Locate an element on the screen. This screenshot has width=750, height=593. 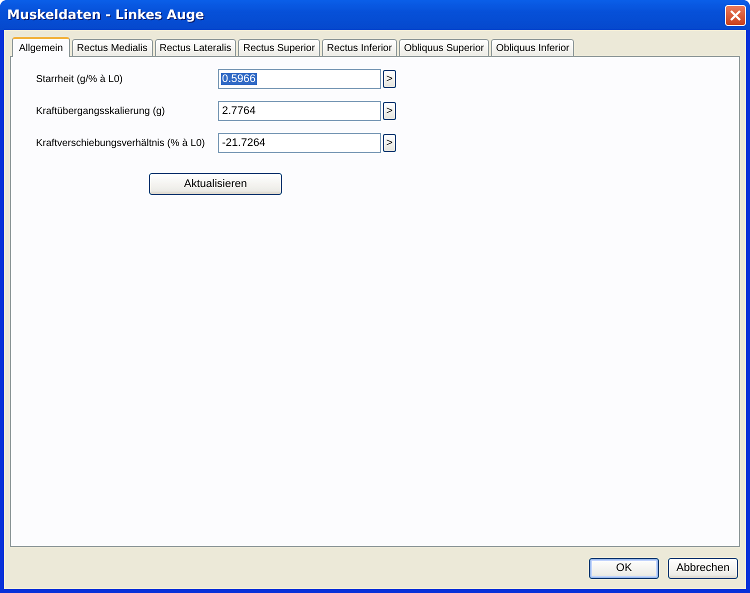
close-button is located at coordinates (735, 15).